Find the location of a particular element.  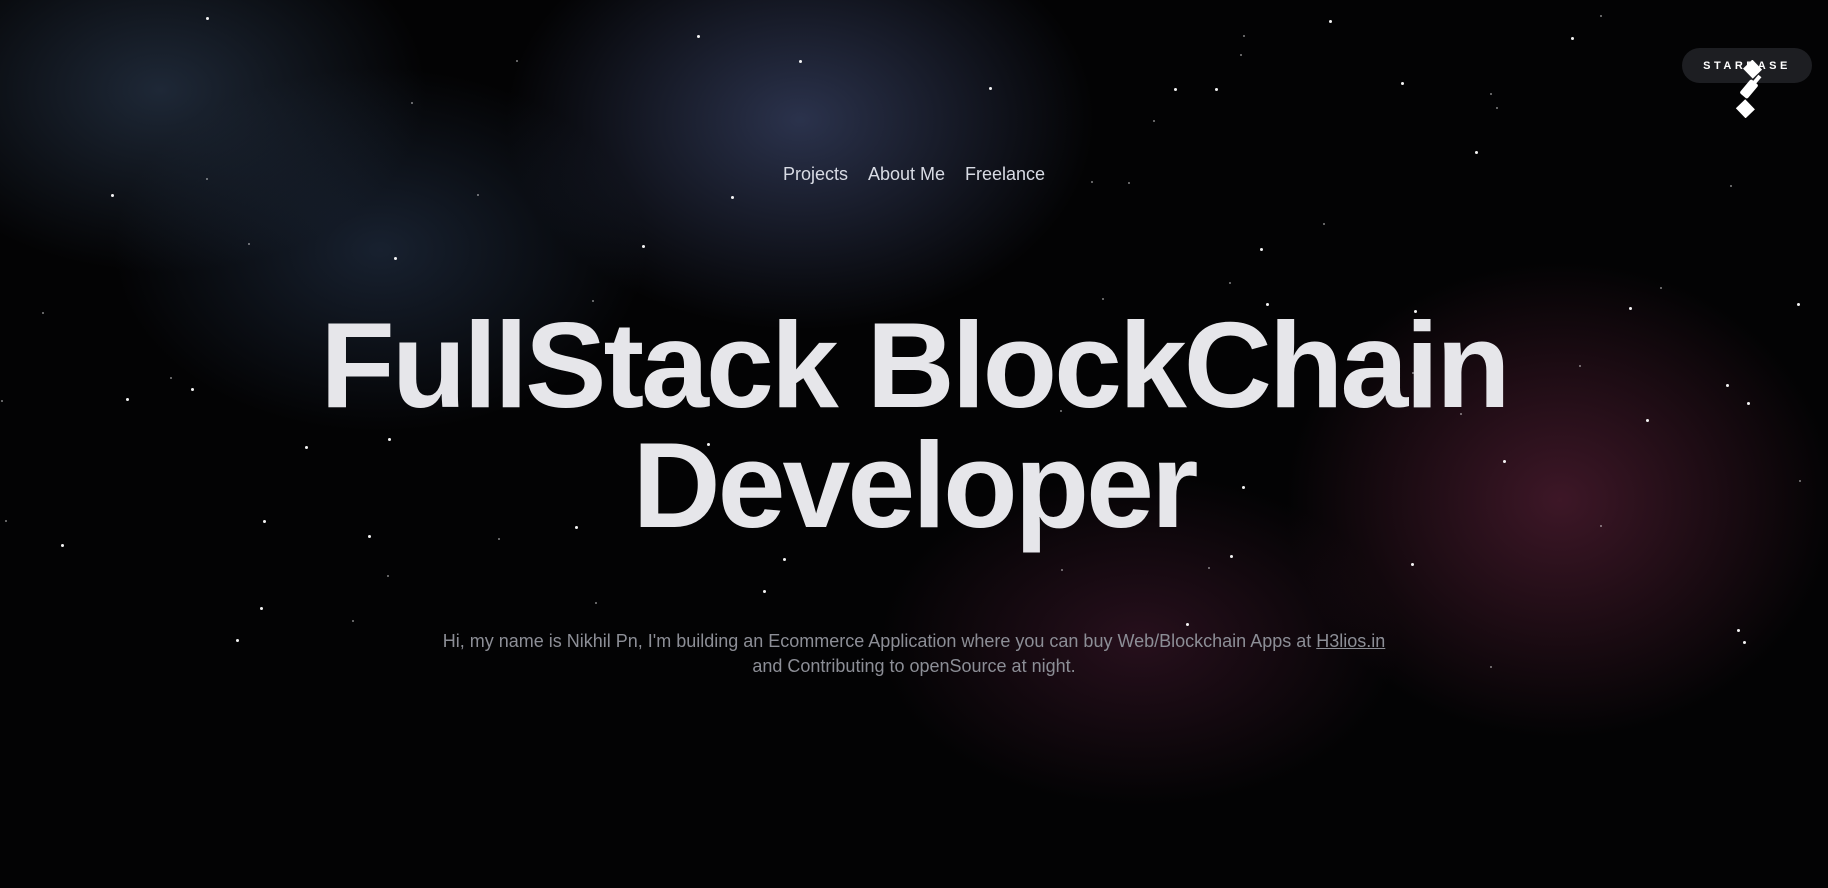

hero-title-line-2: Developer is located at coordinates (915, 485).